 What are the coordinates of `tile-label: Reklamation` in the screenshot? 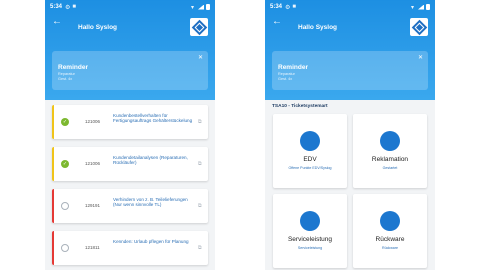 It's located at (390, 159).